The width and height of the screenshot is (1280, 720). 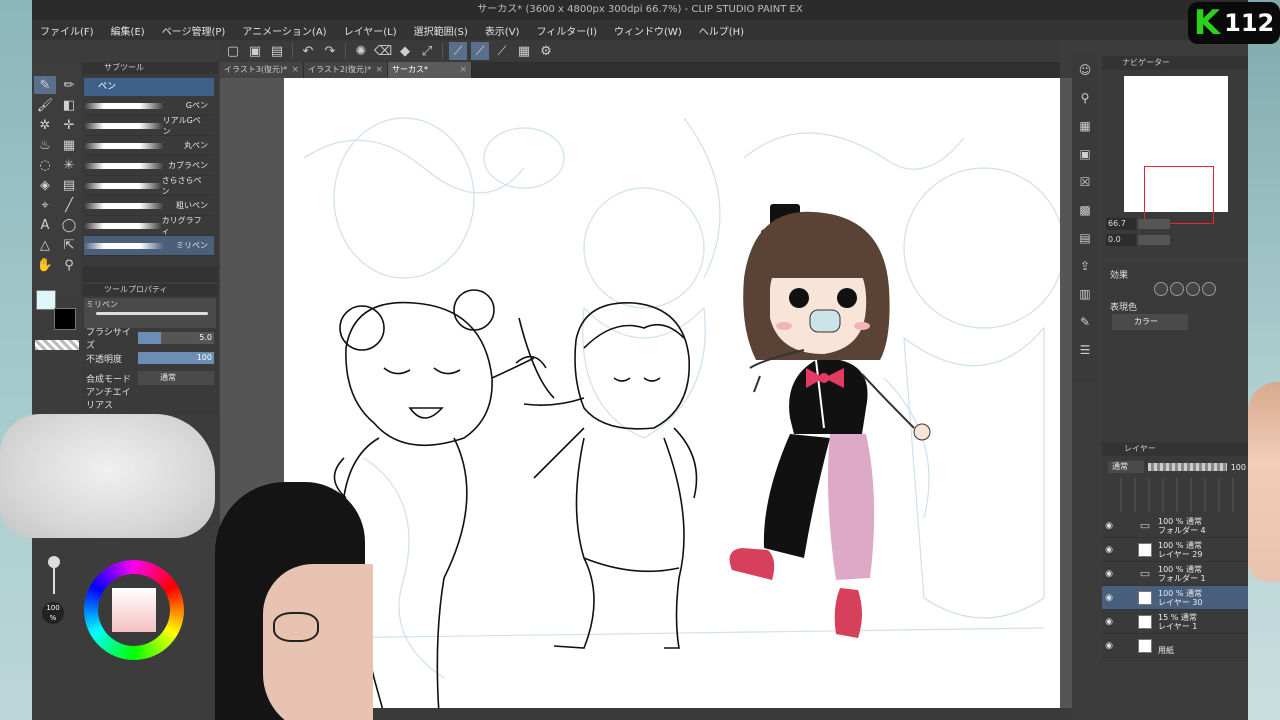 I want to click on document-icon: ▦, so click(x=524, y=51).